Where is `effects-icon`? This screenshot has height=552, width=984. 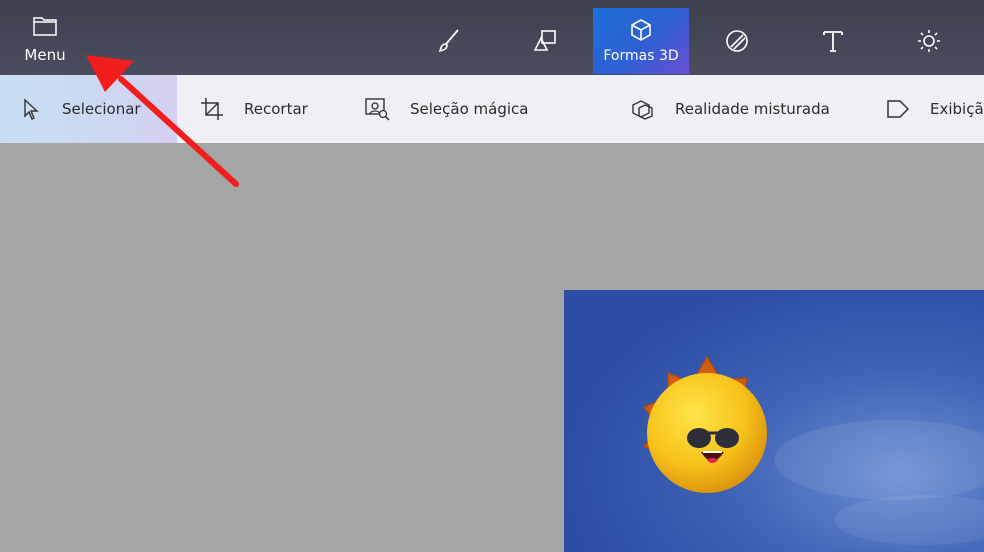 effects-icon is located at coordinates (929, 41).